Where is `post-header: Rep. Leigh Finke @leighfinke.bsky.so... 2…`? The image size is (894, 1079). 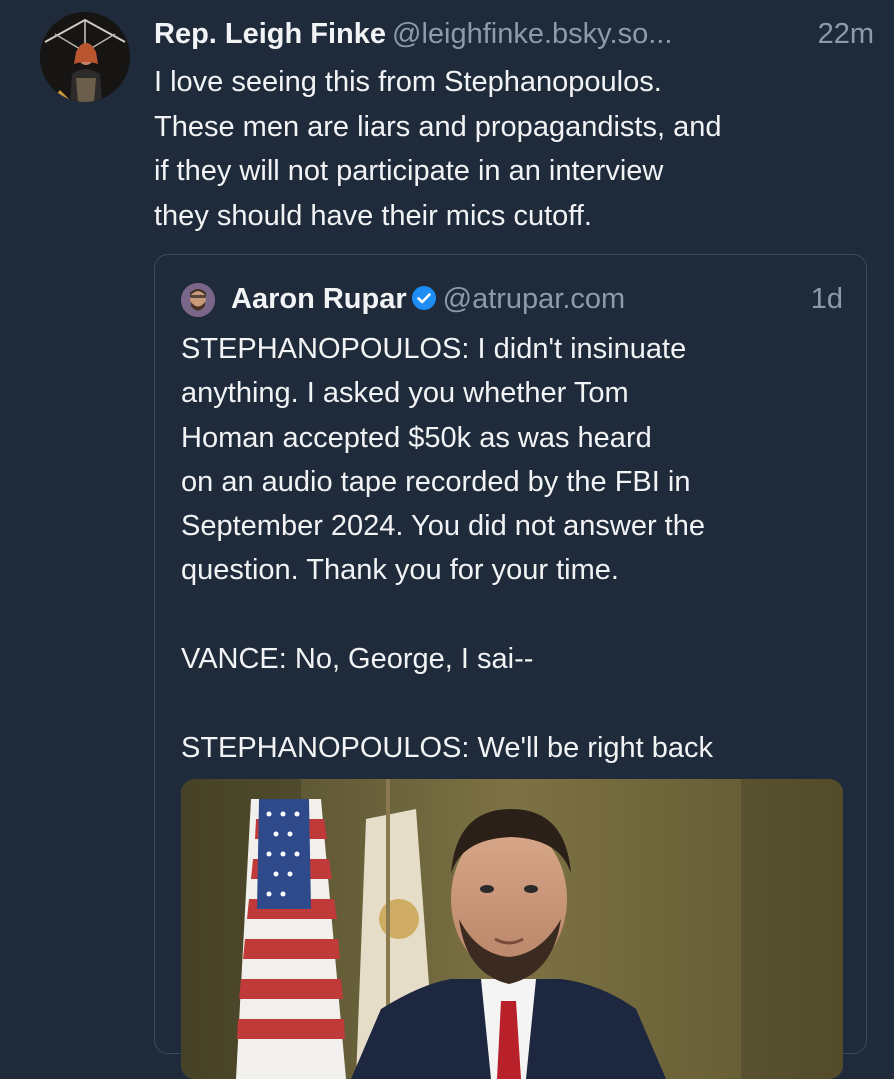
post-header: Rep. Leigh Finke @leighfinke.bsky.so... 2… is located at coordinates (514, 34).